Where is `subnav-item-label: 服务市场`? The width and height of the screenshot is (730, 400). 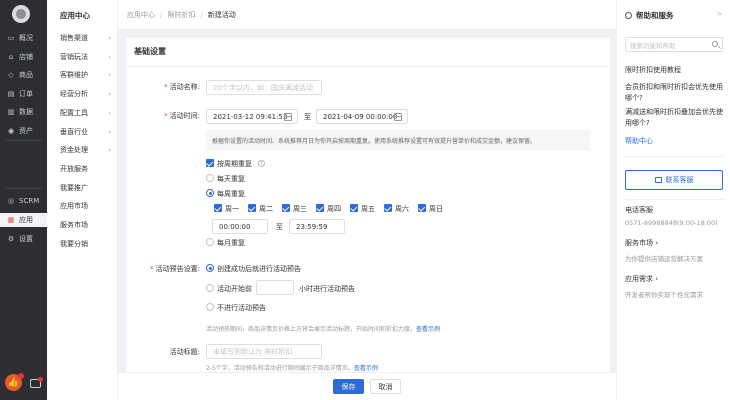 subnav-item-label: 服务市场 is located at coordinates (74, 225).